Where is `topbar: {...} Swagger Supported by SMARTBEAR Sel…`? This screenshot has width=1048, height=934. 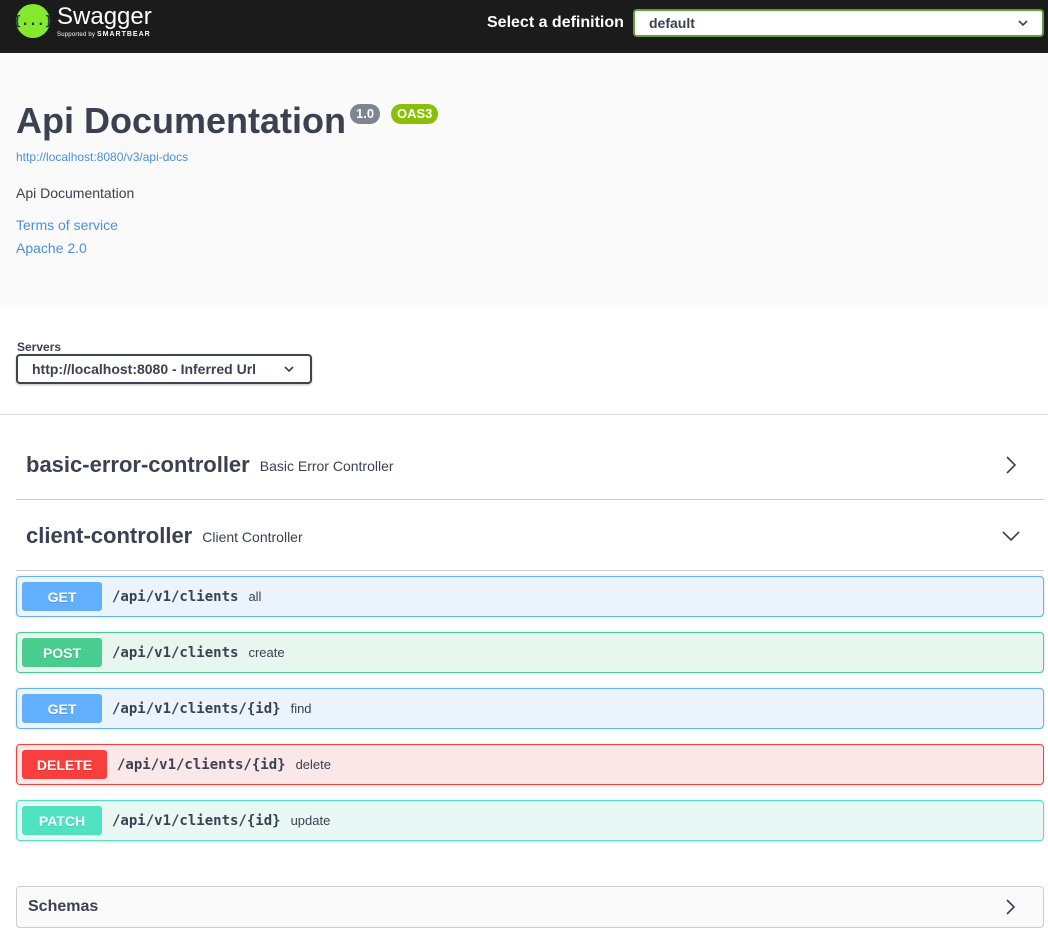
topbar: {...} Swagger Supported by SMARTBEAR Sel… is located at coordinates (524, 26).